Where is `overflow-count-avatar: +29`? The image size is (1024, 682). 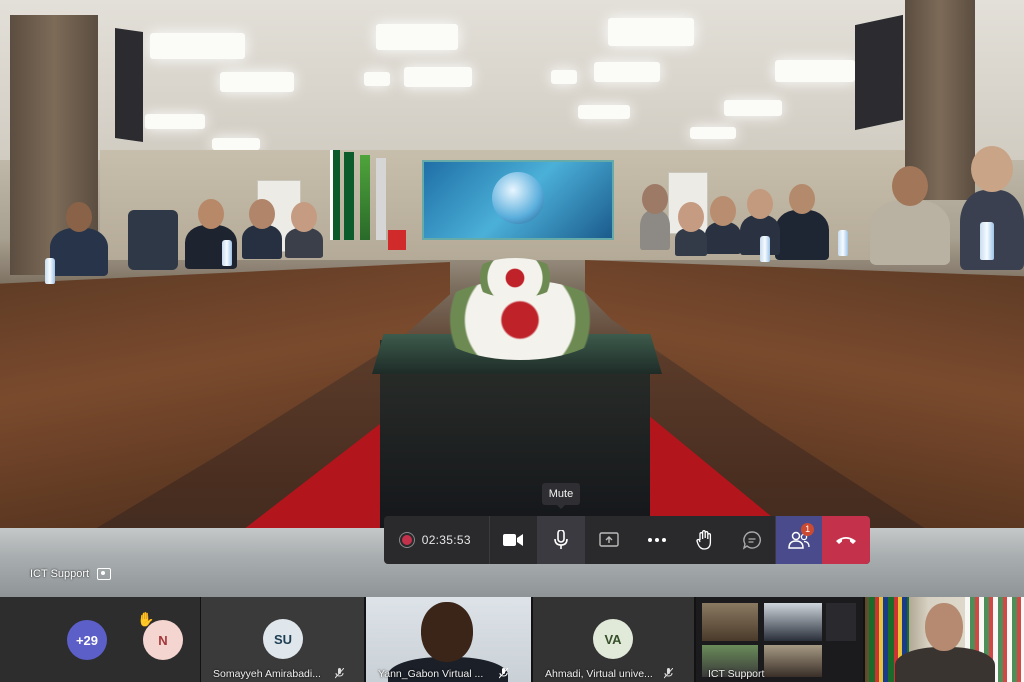
overflow-count-avatar: +29 is located at coordinates (87, 640).